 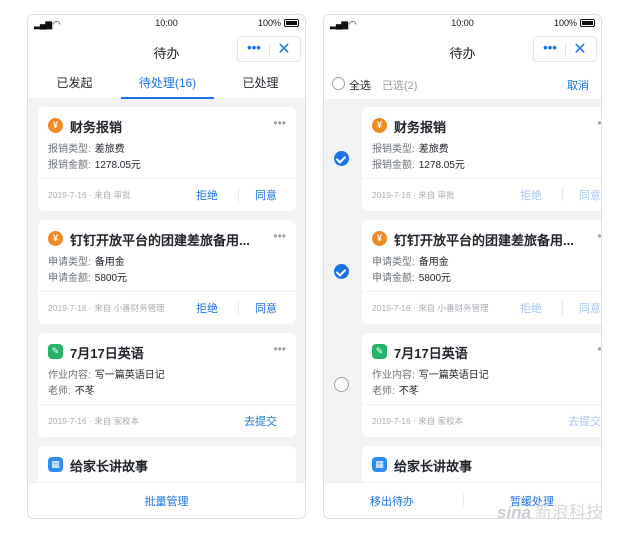 I want to click on sina-tech-watermark: sina 新浪科技, so click(x=550, y=510).